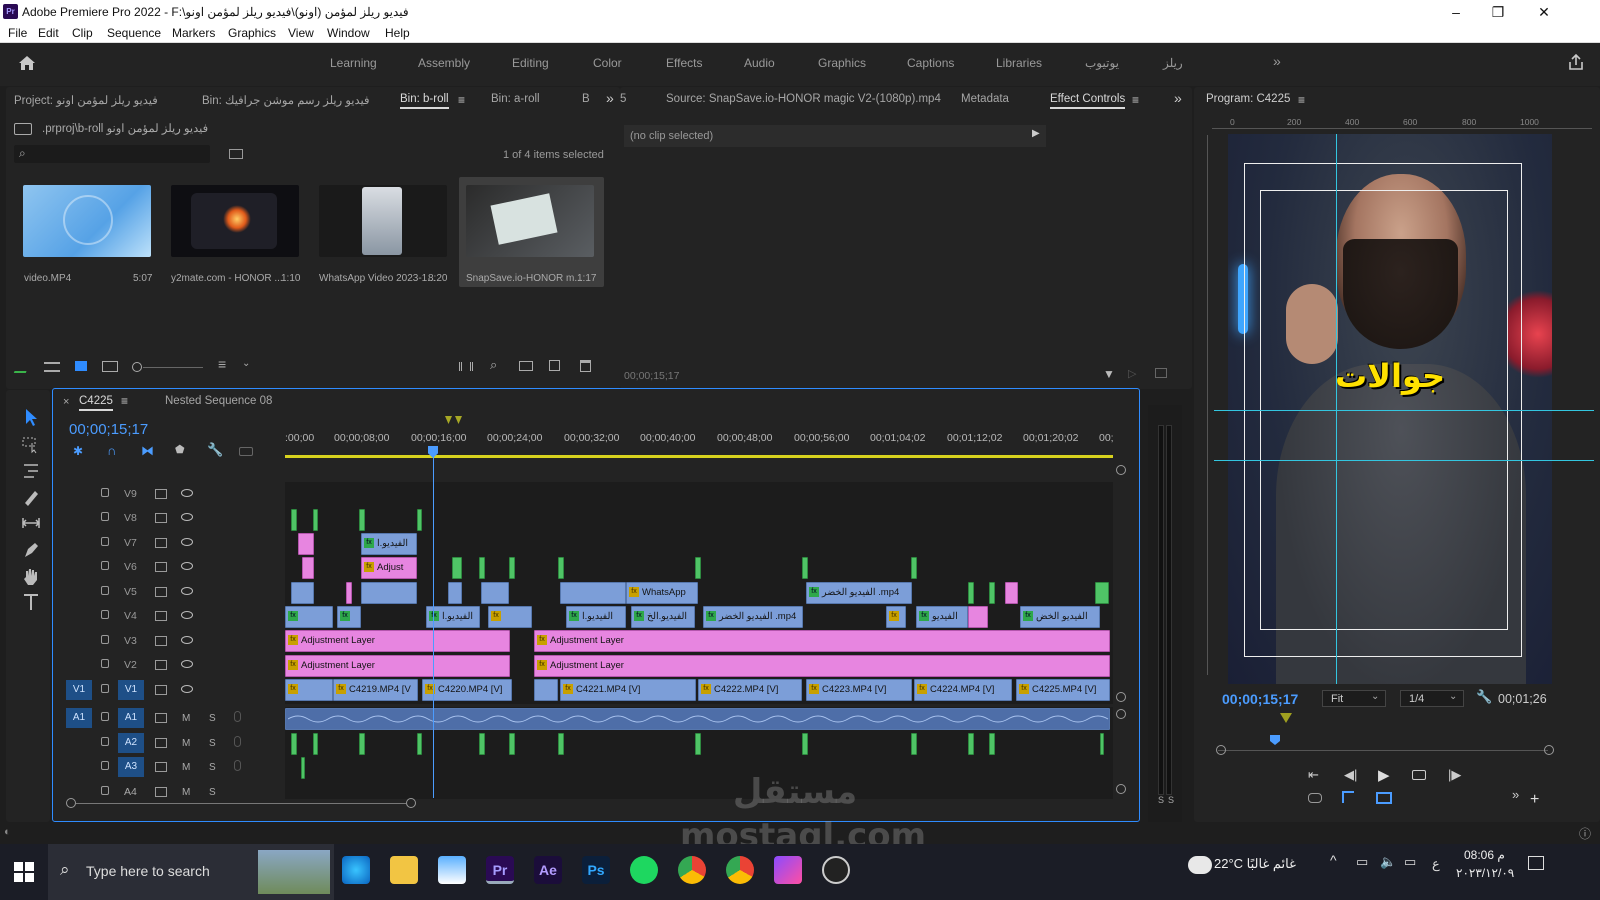 The height and width of the screenshot is (900, 1600). Describe the element at coordinates (662, 593) in the screenshot. I see `timeline-clip-whatsapp: fx WhatsApp` at that location.